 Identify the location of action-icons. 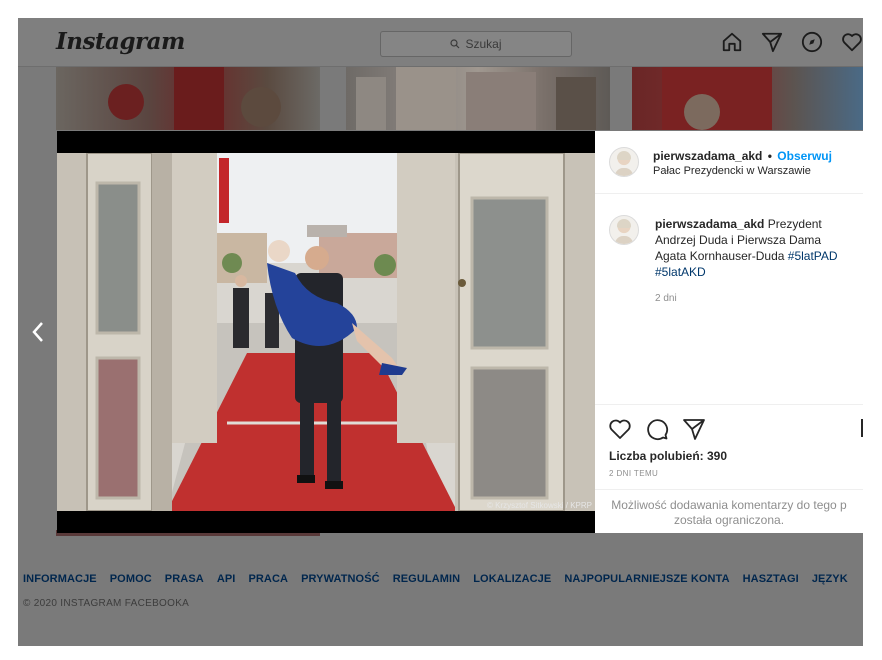
(657, 429).